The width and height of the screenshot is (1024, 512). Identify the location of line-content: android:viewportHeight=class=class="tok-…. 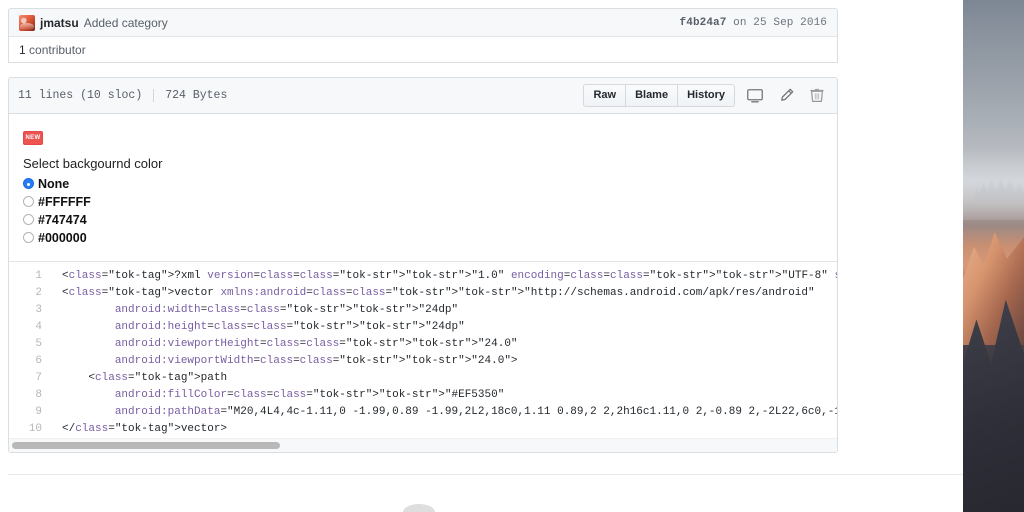
(444, 344).